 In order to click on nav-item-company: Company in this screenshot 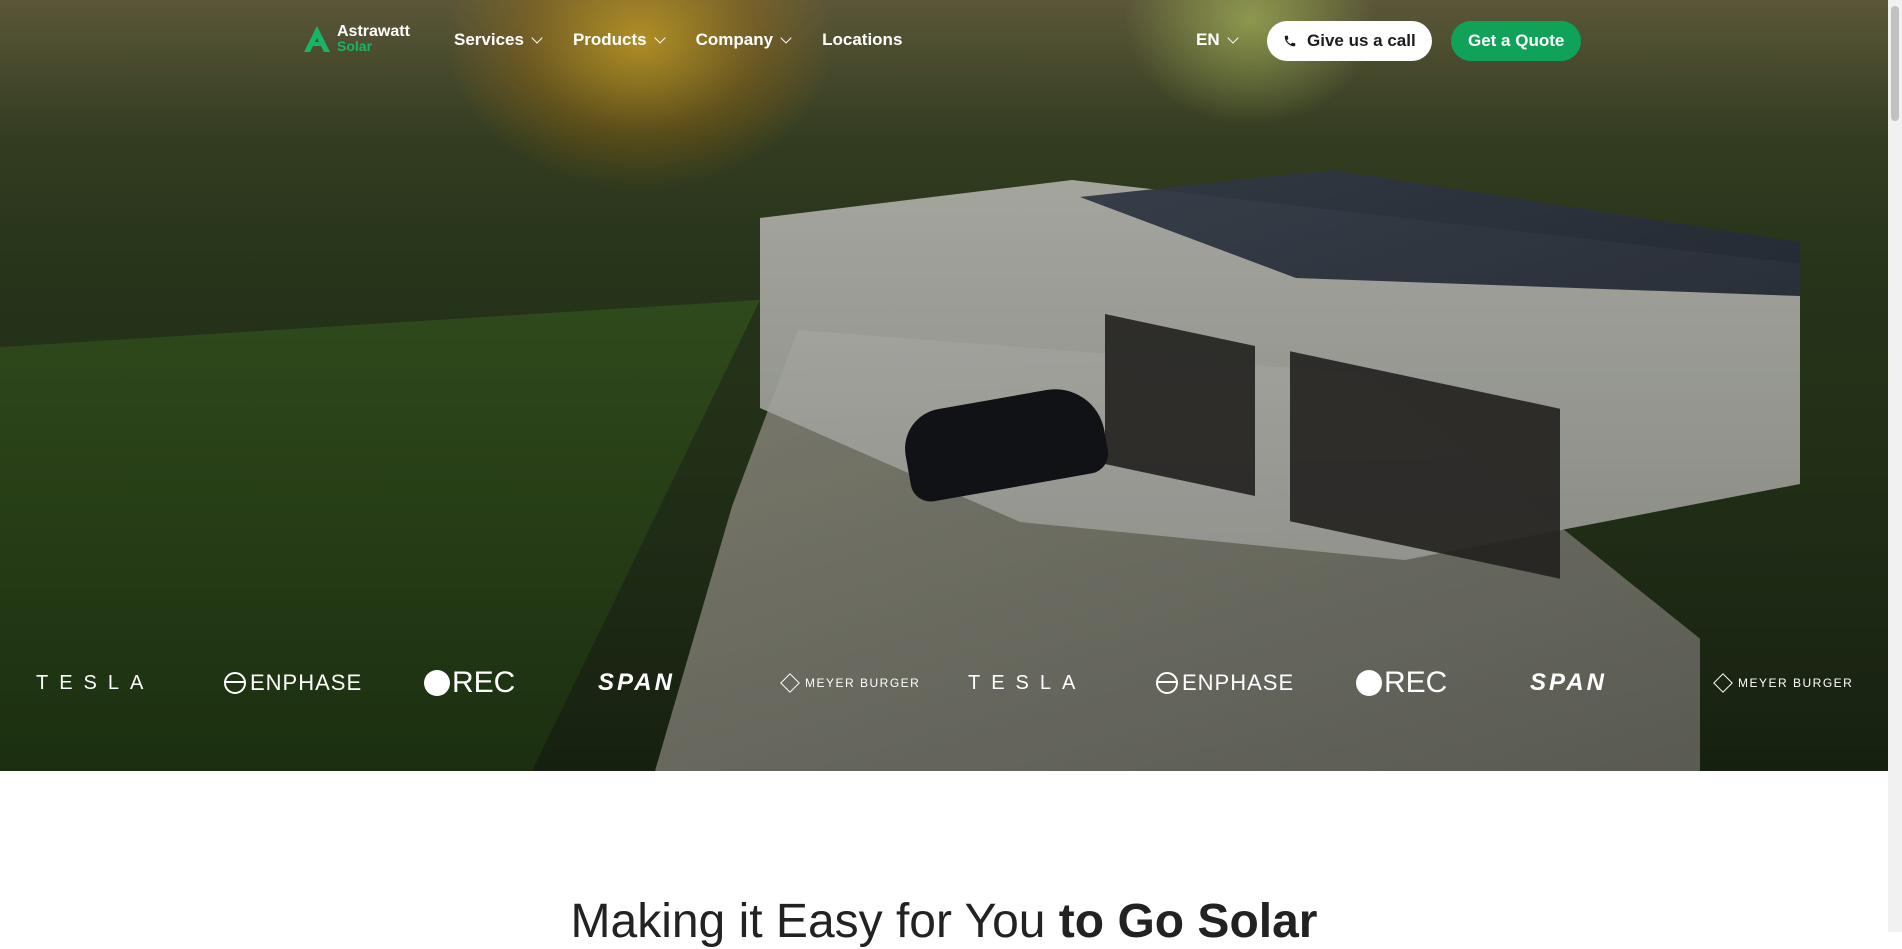, I will do `click(743, 40)`.